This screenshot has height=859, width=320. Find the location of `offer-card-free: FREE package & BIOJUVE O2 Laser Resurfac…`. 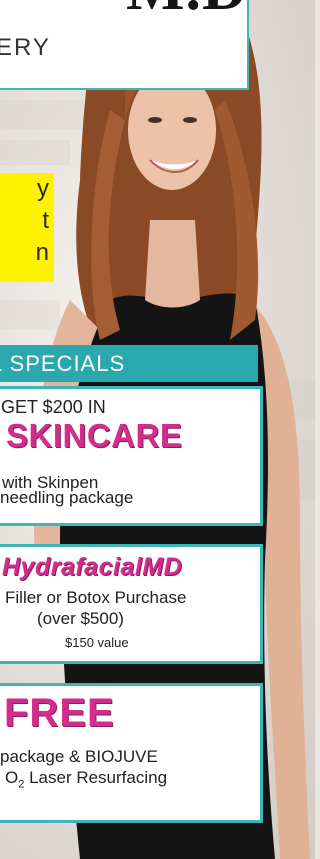

offer-card-free: FREE package & BIOJUVE O2 Laser Resurfac… is located at coordinates (131, 753).